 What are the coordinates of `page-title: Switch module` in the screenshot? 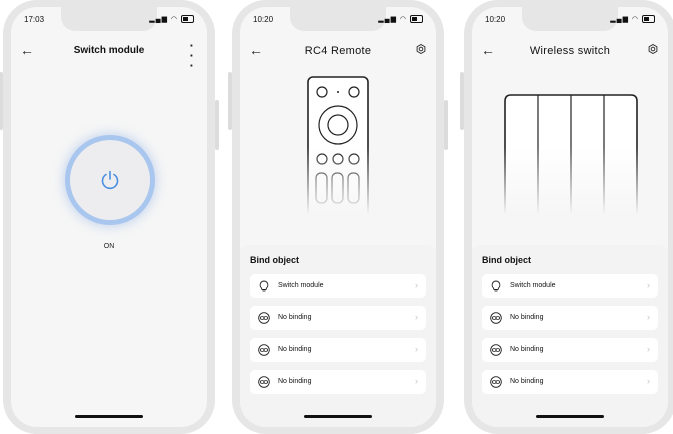 It's located at (109, 50).